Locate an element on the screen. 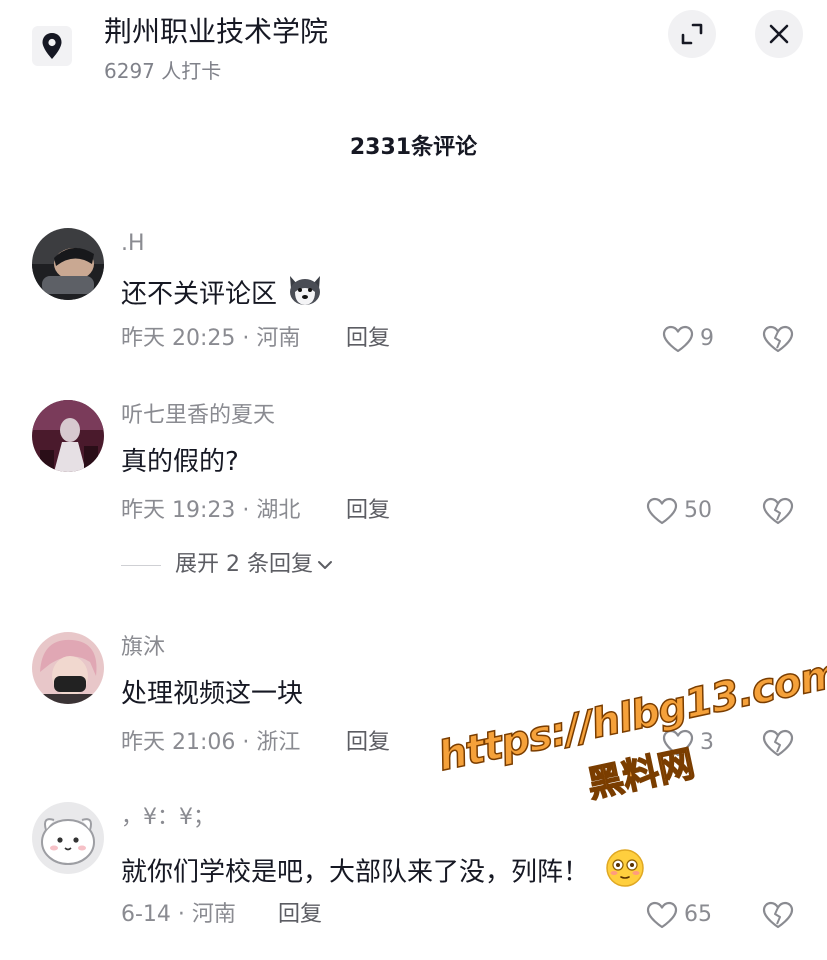 The image size is (827, 960). close-button is located at coordinates (779, 34).